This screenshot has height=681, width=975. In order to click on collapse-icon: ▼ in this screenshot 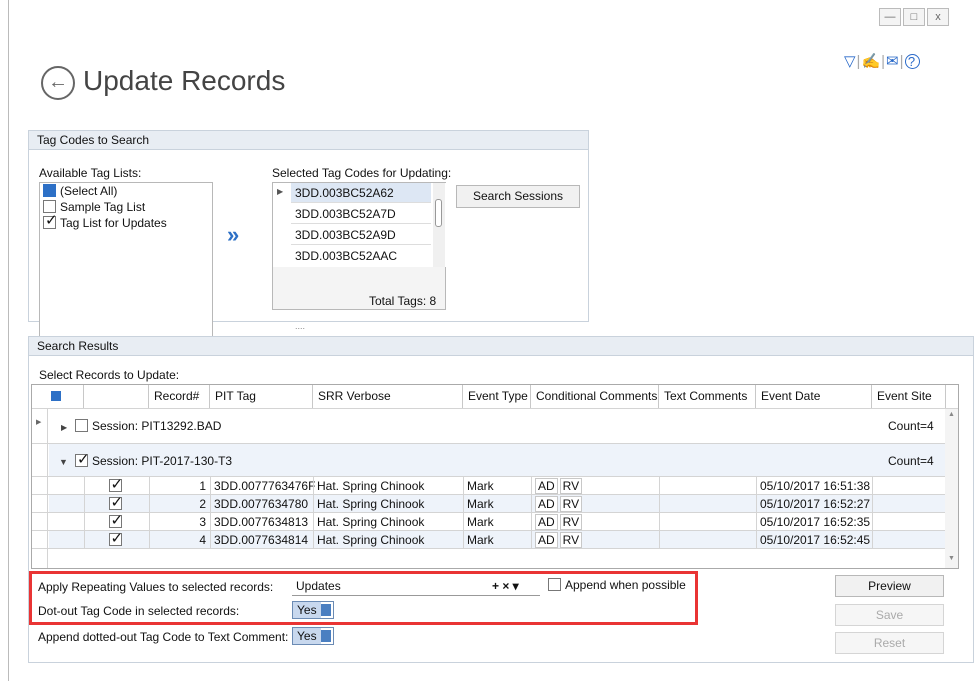, I will do `click(63, 461)`.